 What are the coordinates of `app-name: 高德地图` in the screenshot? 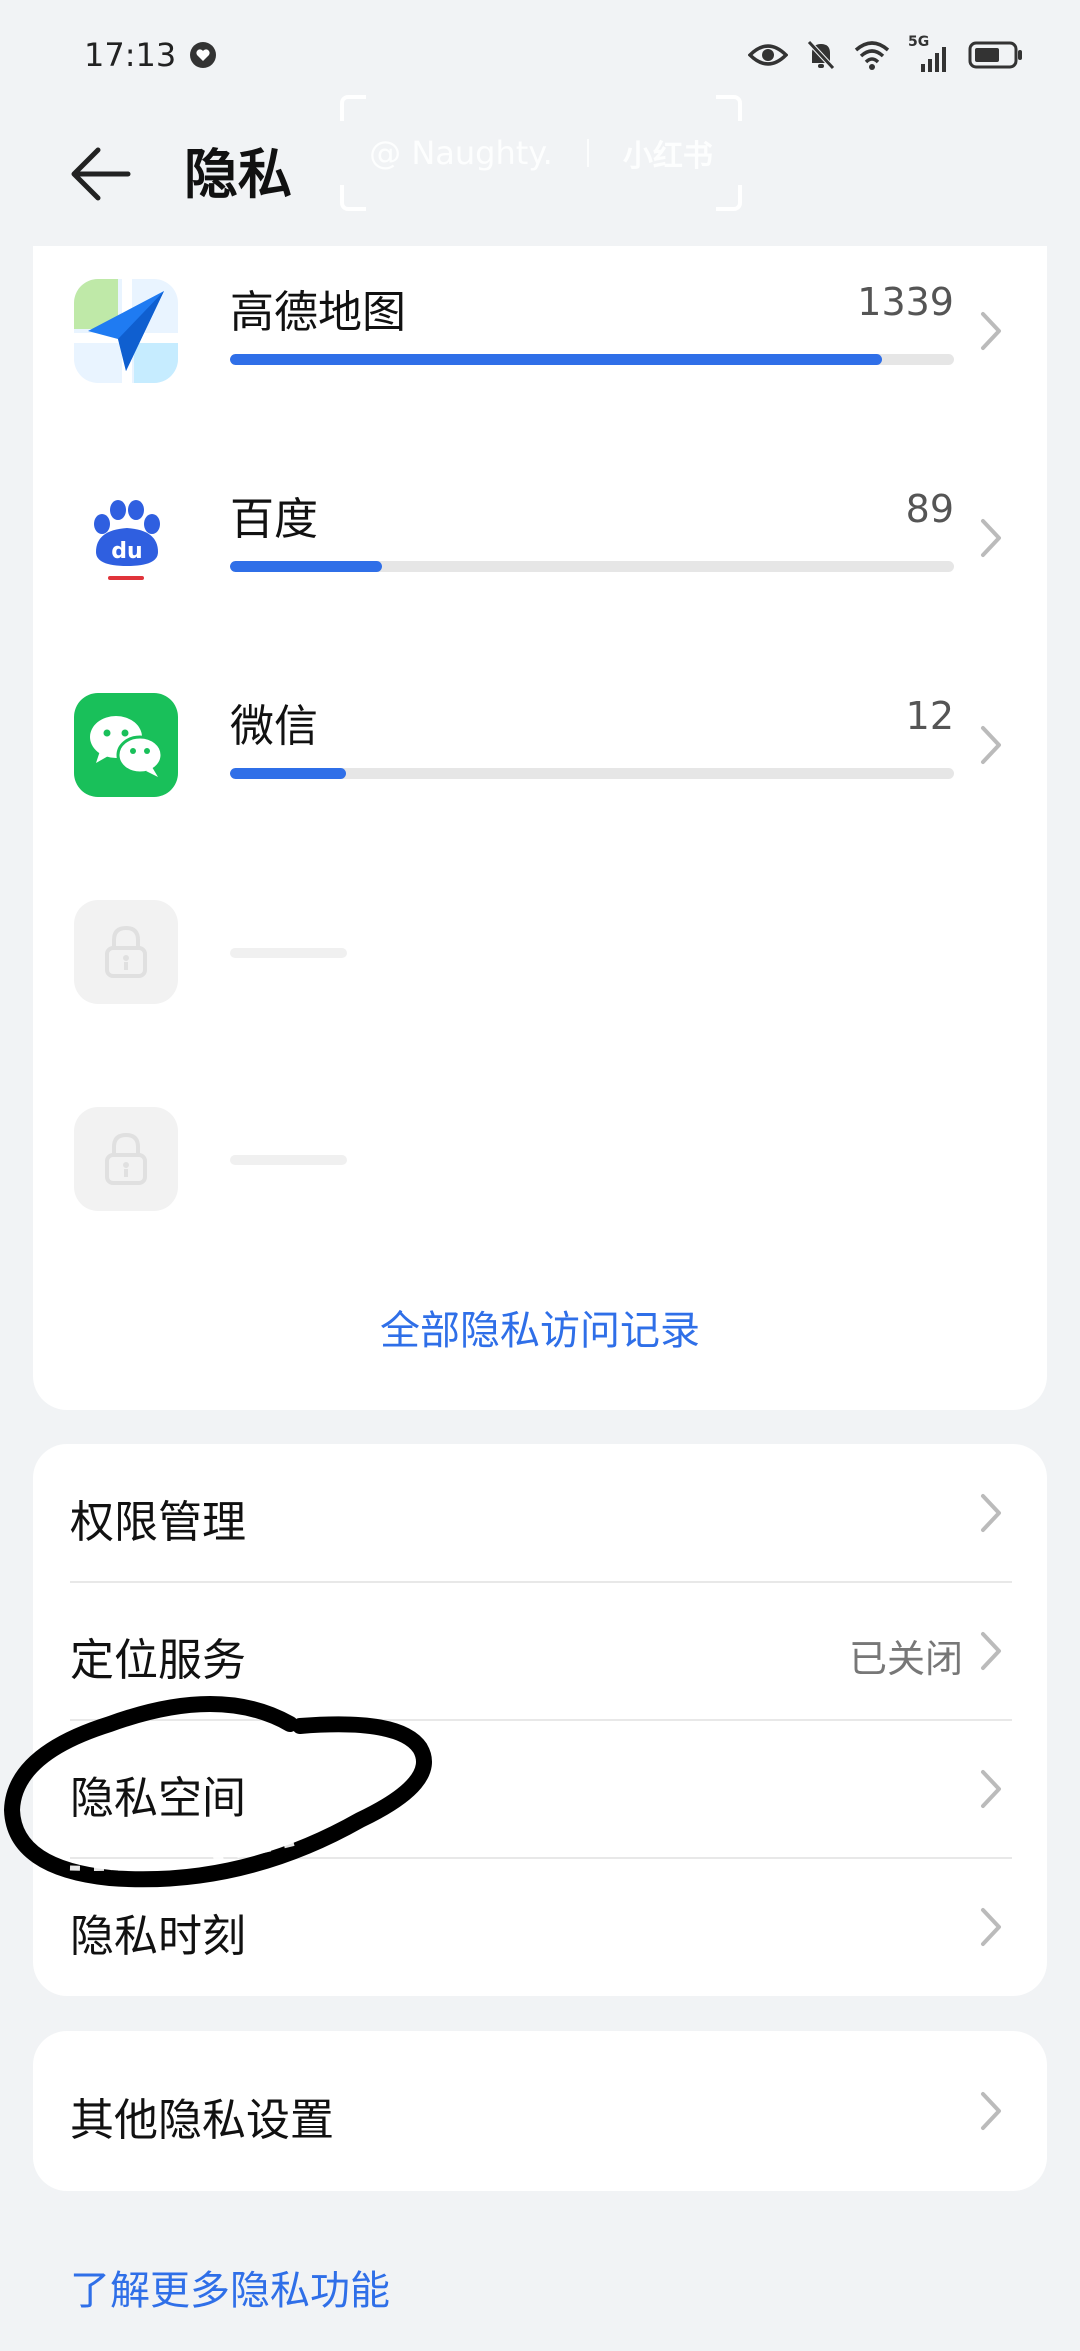 It's located at (318, 312).